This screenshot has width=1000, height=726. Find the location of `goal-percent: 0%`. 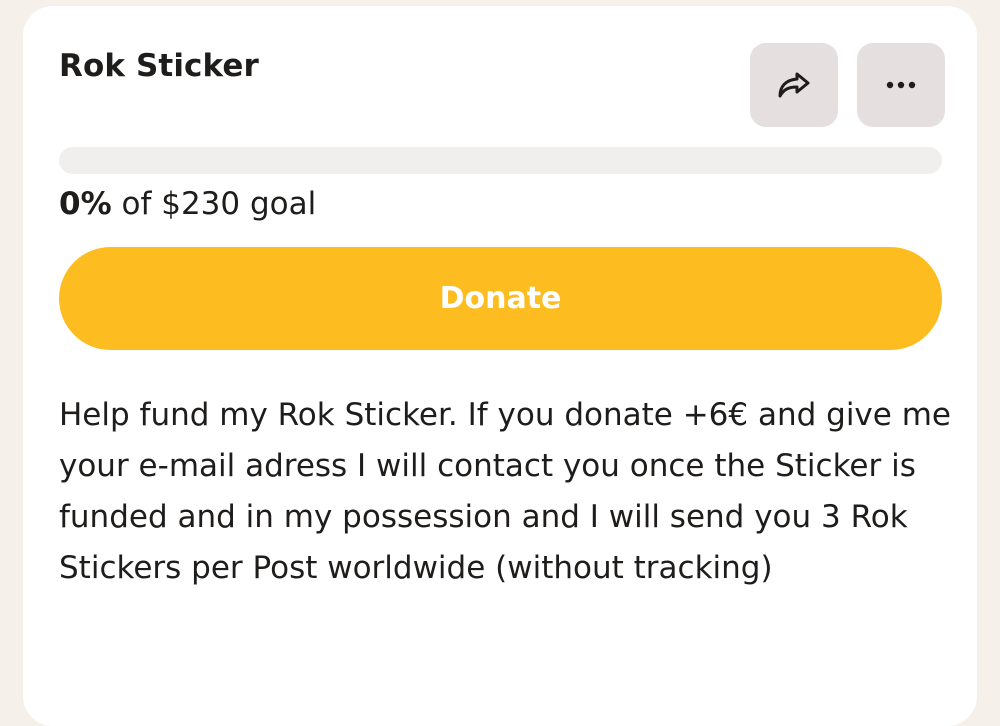

goal-percent: 0% is located at coordinates (85, 204).